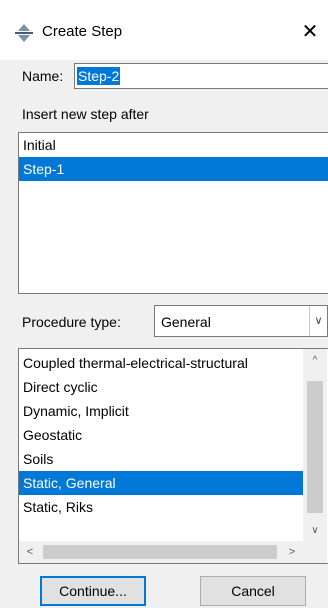 This screenshot has width=328, height=608. Describe the element at coordinates (85, 114) in the screenshot. I see `insert-after-label: Insert new step after` at that location.